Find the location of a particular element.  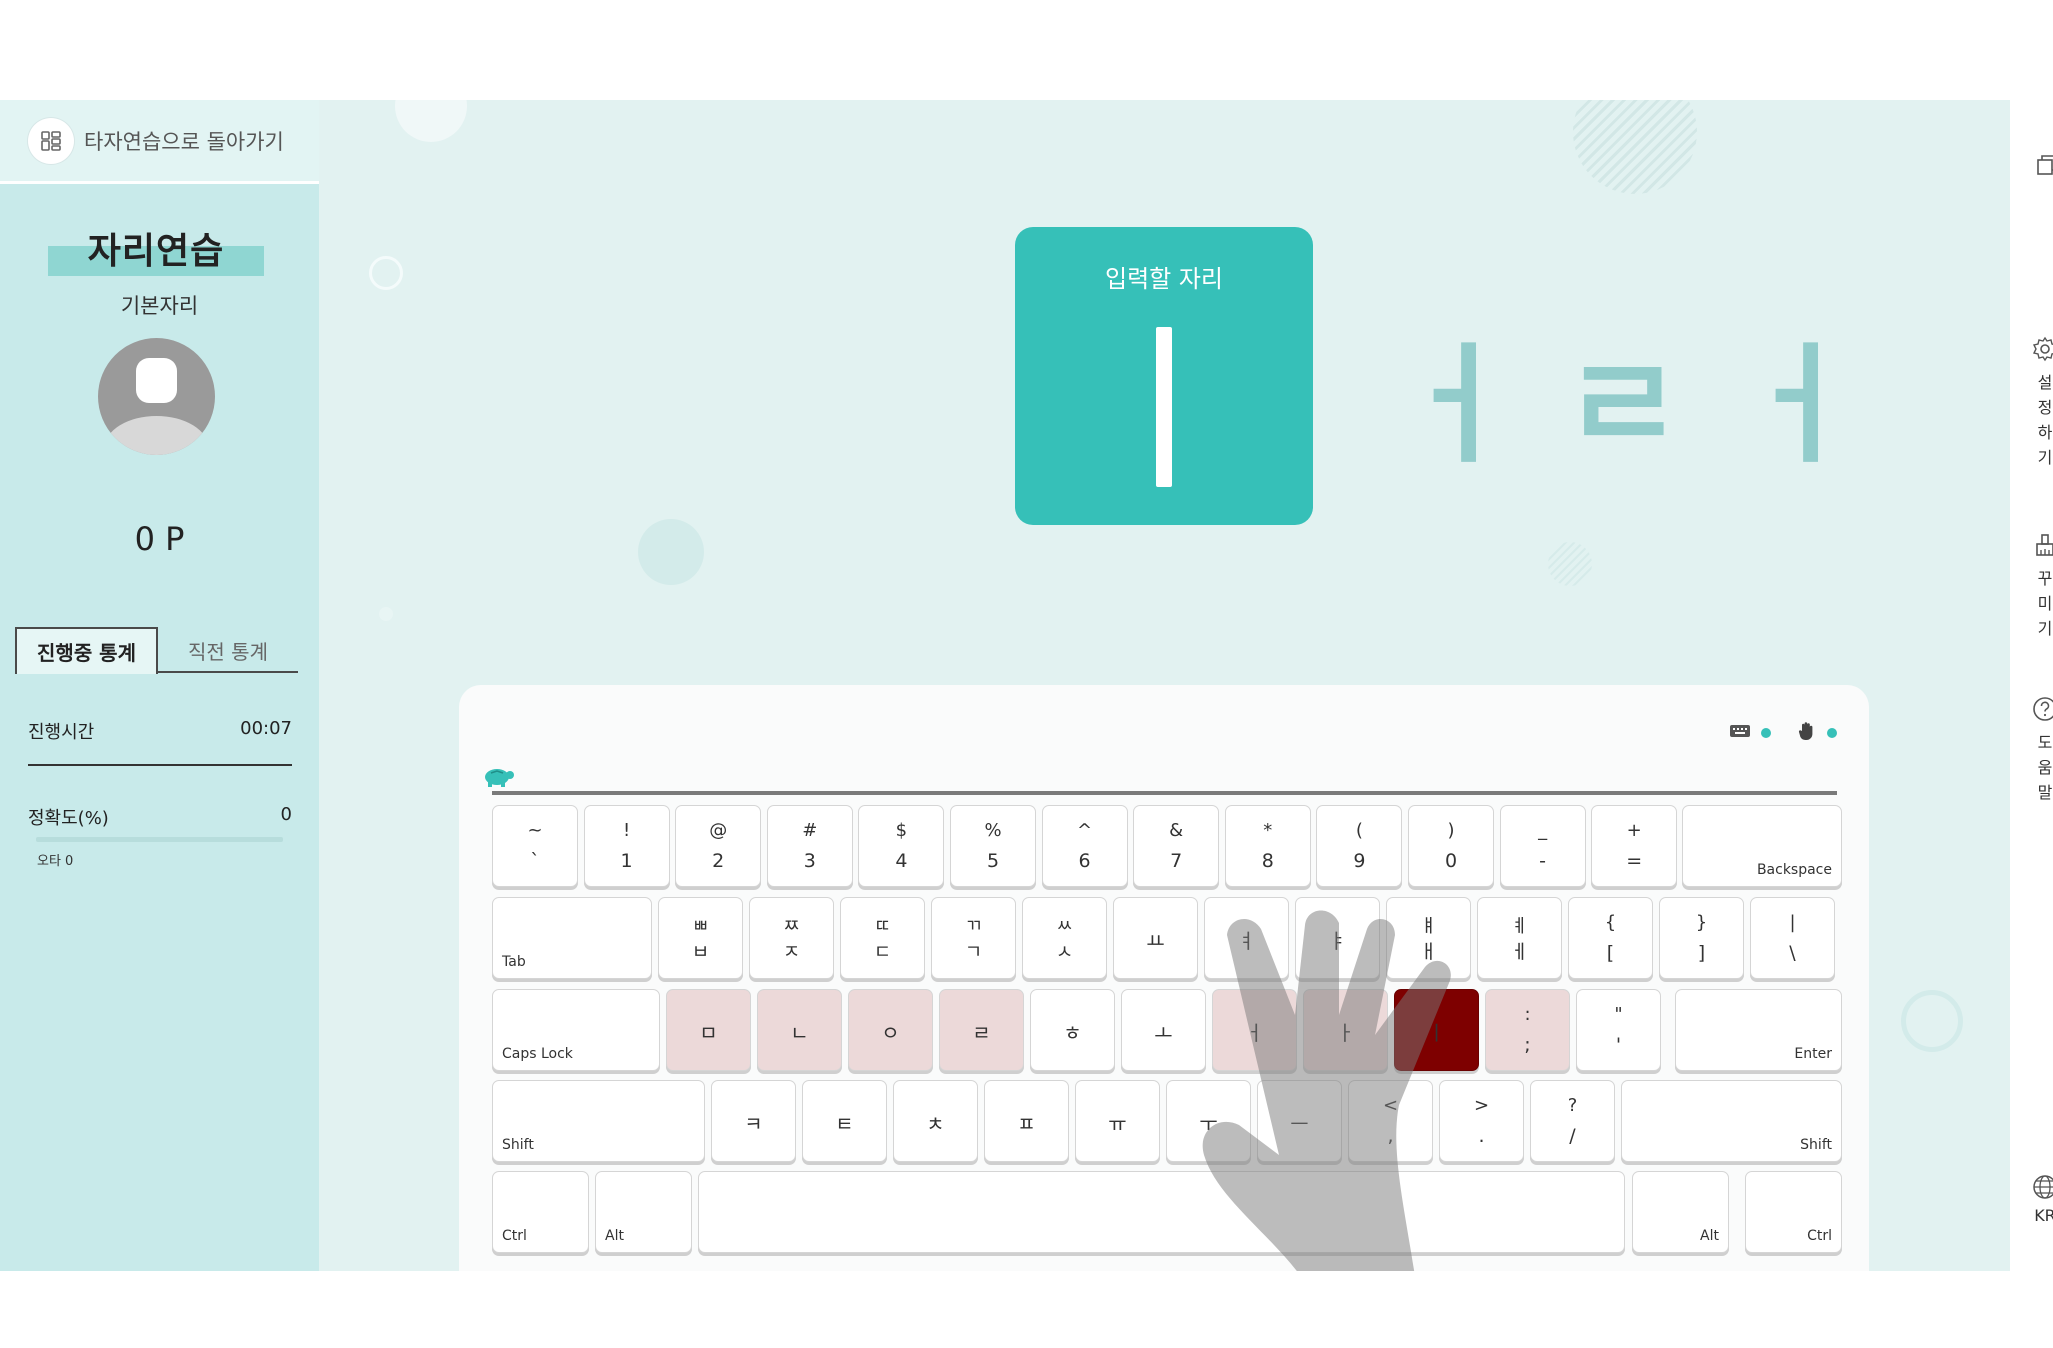

key-shift-left: Shift is located at coordinates (598, 1121).